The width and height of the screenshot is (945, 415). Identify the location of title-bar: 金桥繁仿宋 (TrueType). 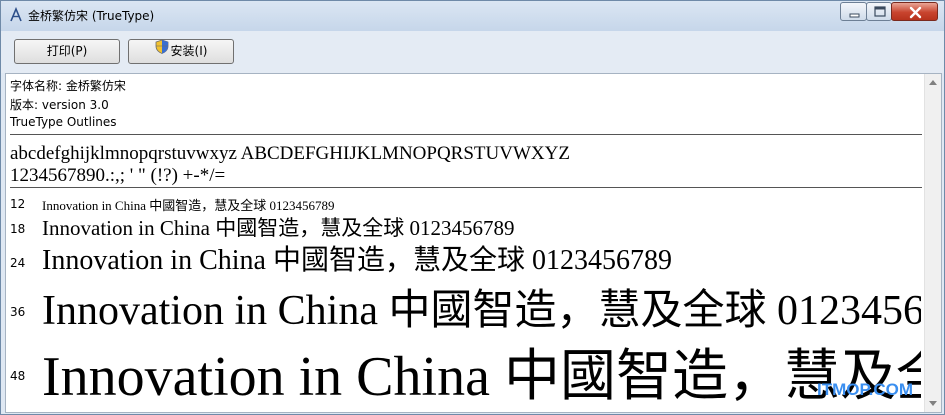
(472, 16).